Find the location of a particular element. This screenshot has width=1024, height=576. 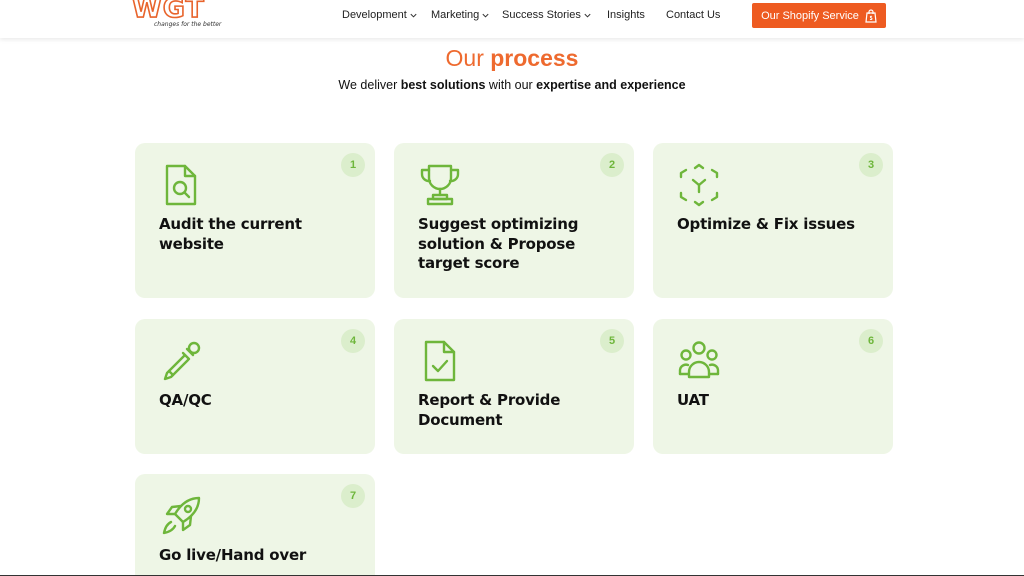

process-step-card: 1 Audit the current website is located at coordinates (255, 220).